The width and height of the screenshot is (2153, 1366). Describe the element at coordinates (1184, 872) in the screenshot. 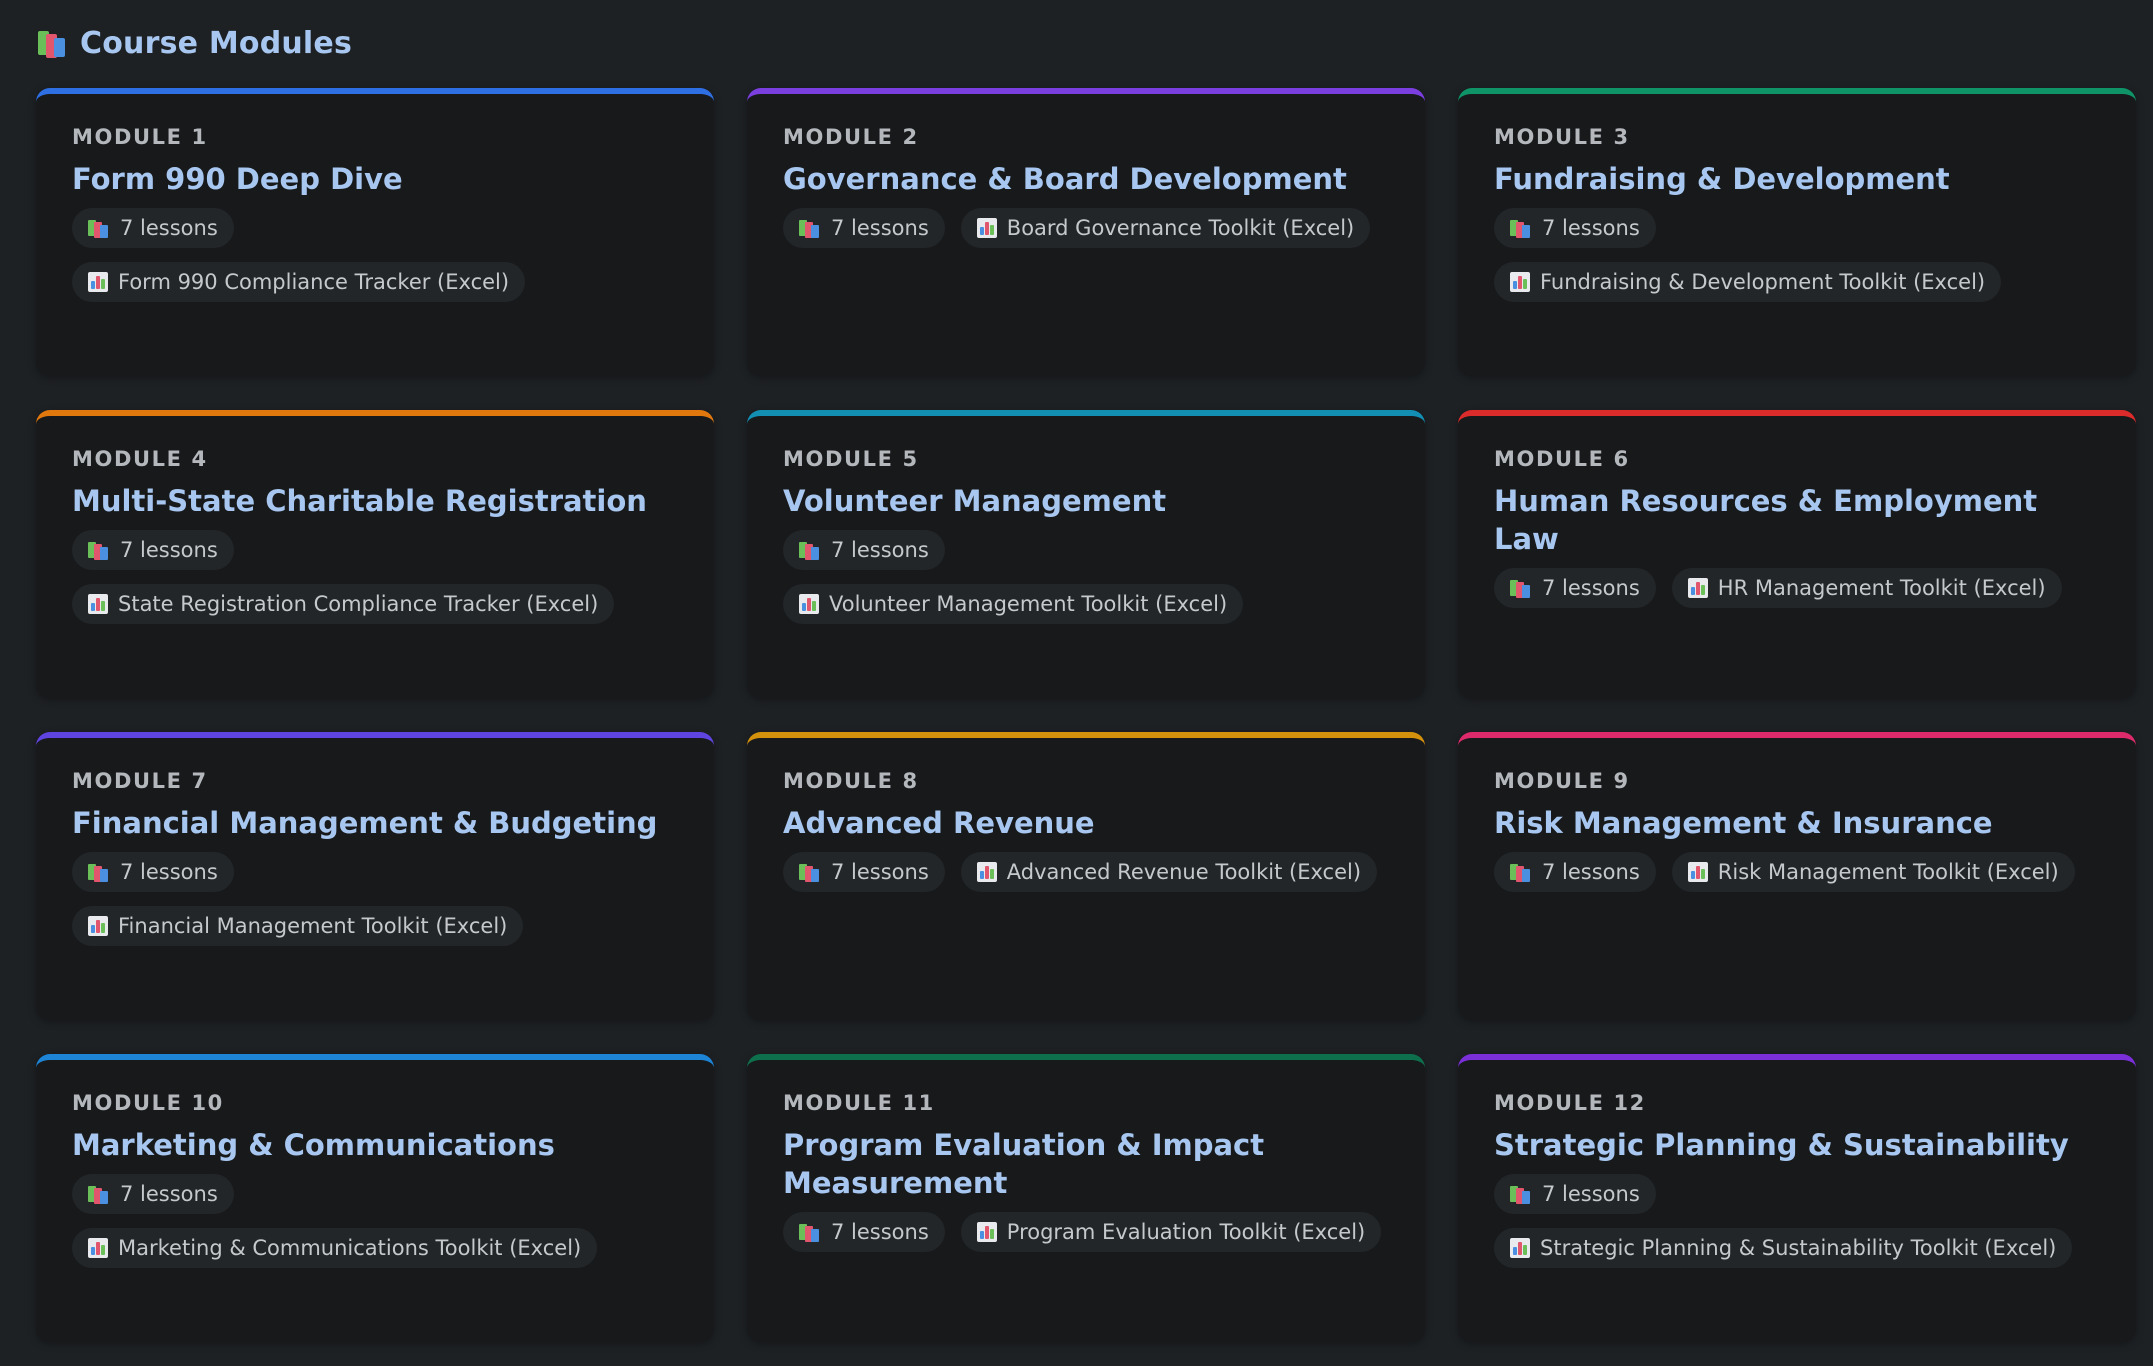

I see `toolkit-label: Advanced Revenue Toolkit (Excel)` at that location.